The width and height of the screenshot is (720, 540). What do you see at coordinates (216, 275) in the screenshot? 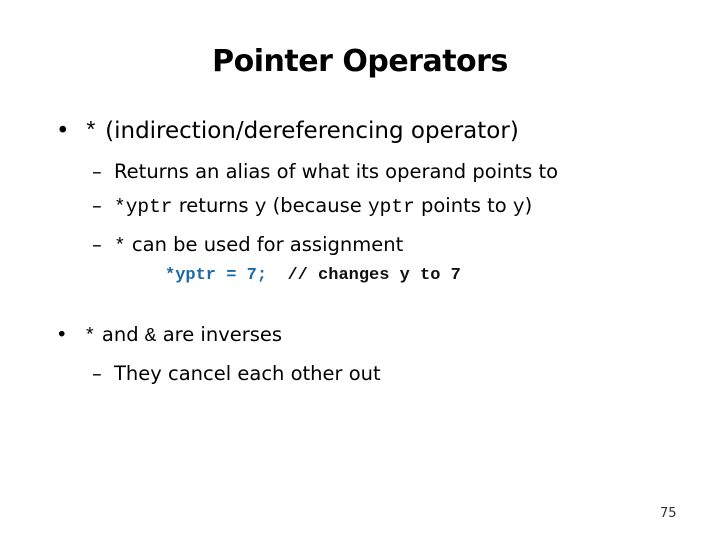
I see `code-statement: *yptr = 7;` at bounding box center [216, 275].